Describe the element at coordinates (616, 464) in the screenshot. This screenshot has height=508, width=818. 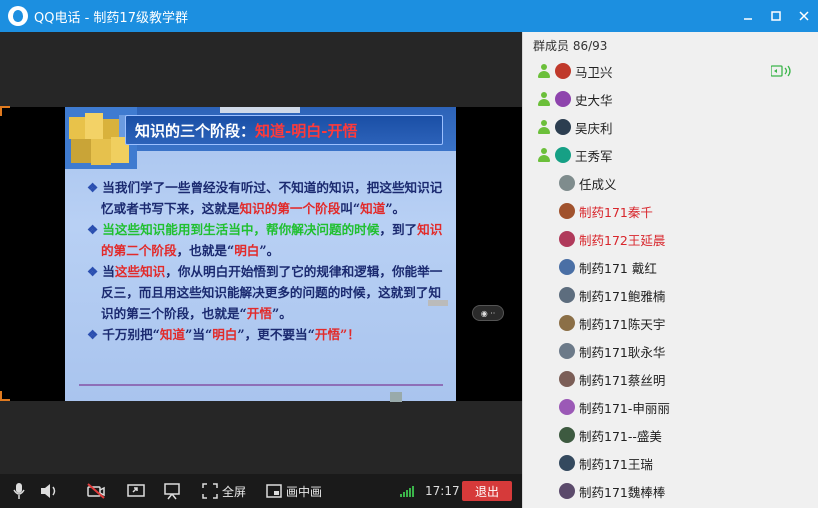
I see `member-name: 制药171王瑞` at that location.